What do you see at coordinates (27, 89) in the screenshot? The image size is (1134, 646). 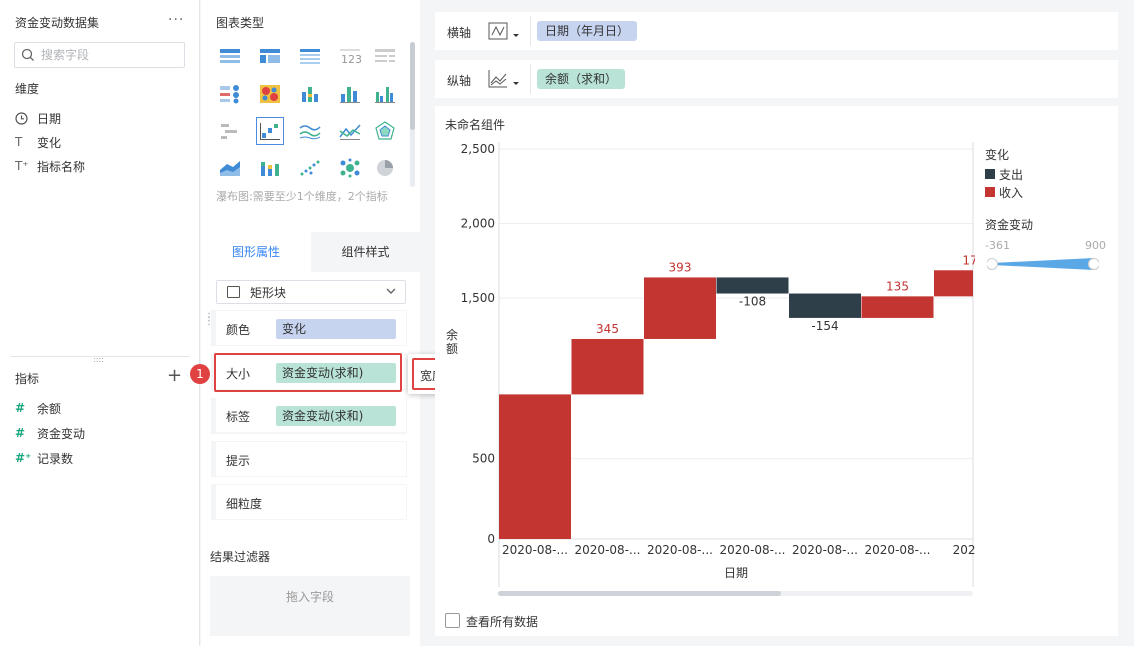 I see `dimension-section-label: 维度` at bounding box center [27, 89].